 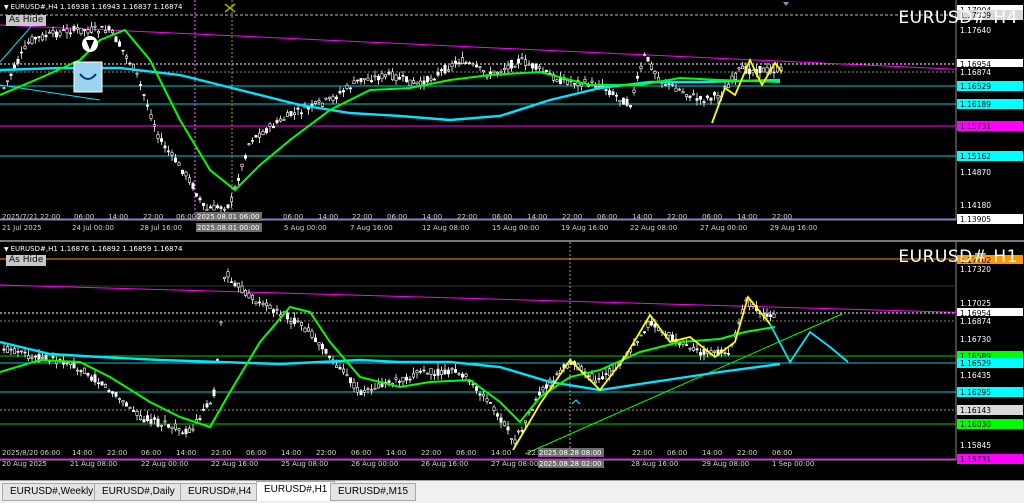 What do you see at coordinates (975, 205) in the screenshot?
I see `price-label: 1.14180` at bounding box center [975, 205].